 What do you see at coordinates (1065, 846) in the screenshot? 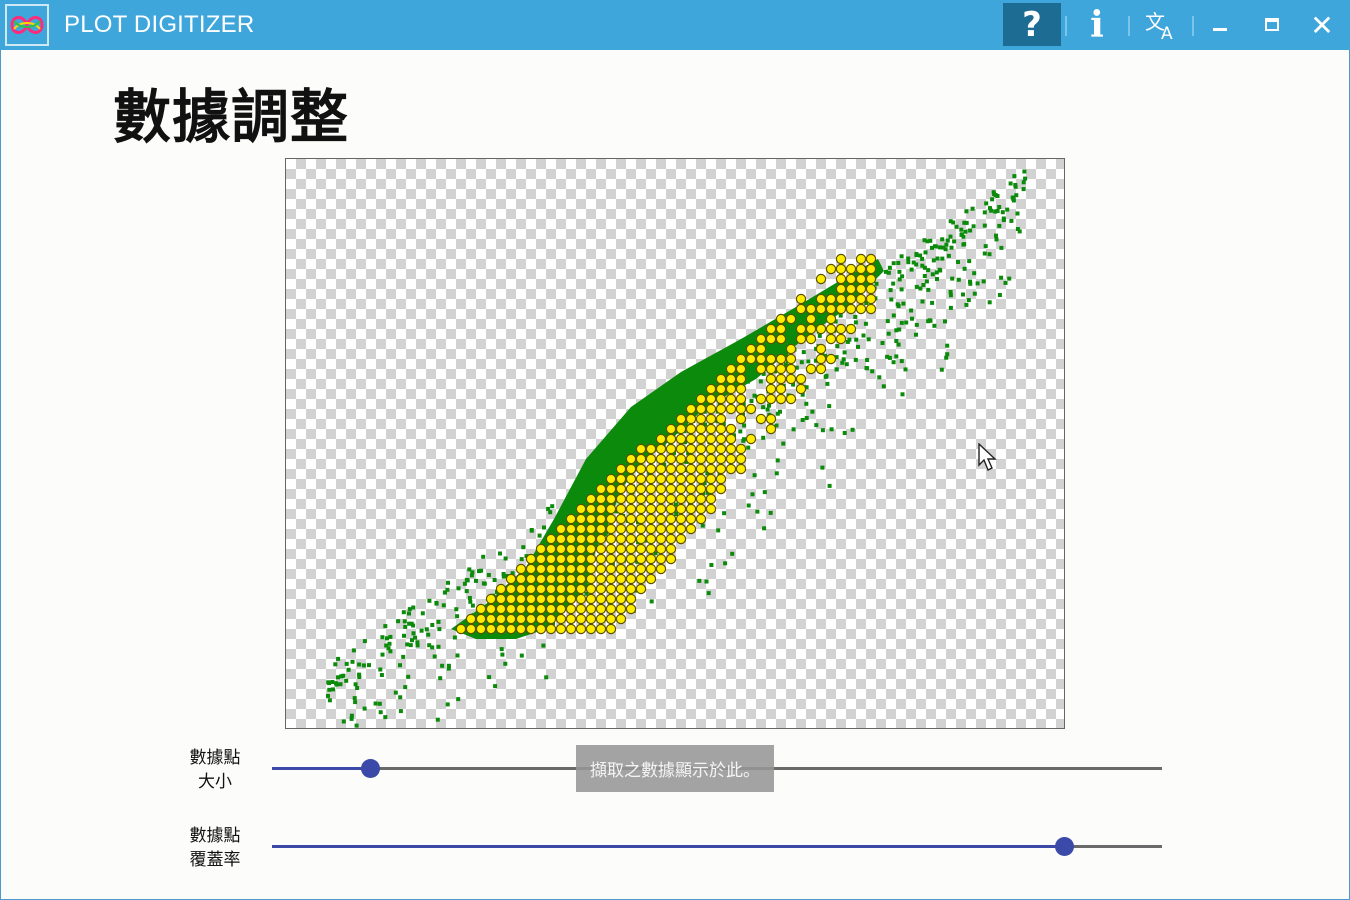
I see `point-coverage-slider-thumb` at bounding box center [1065, 846].